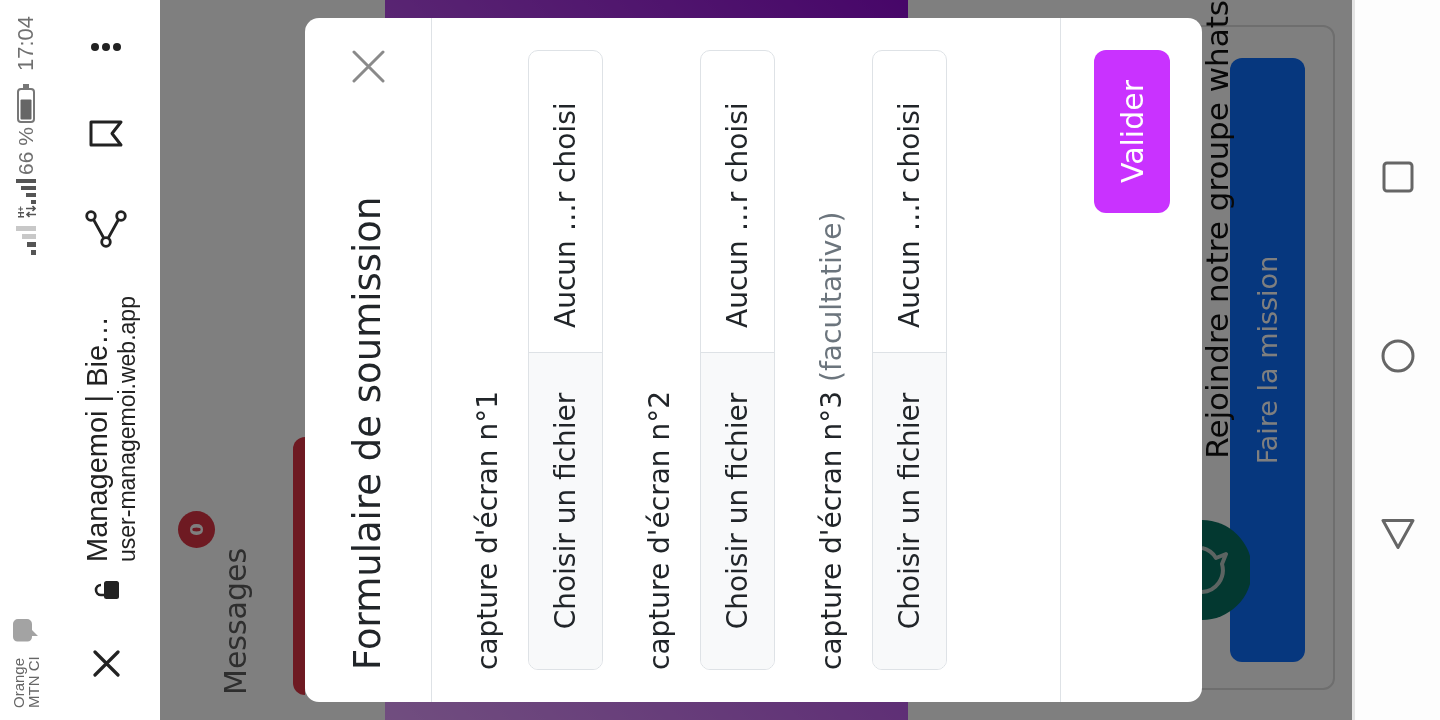 The width and height of the screenshot is (1440, 720). I want to click on close-icon, so click(106, 663).